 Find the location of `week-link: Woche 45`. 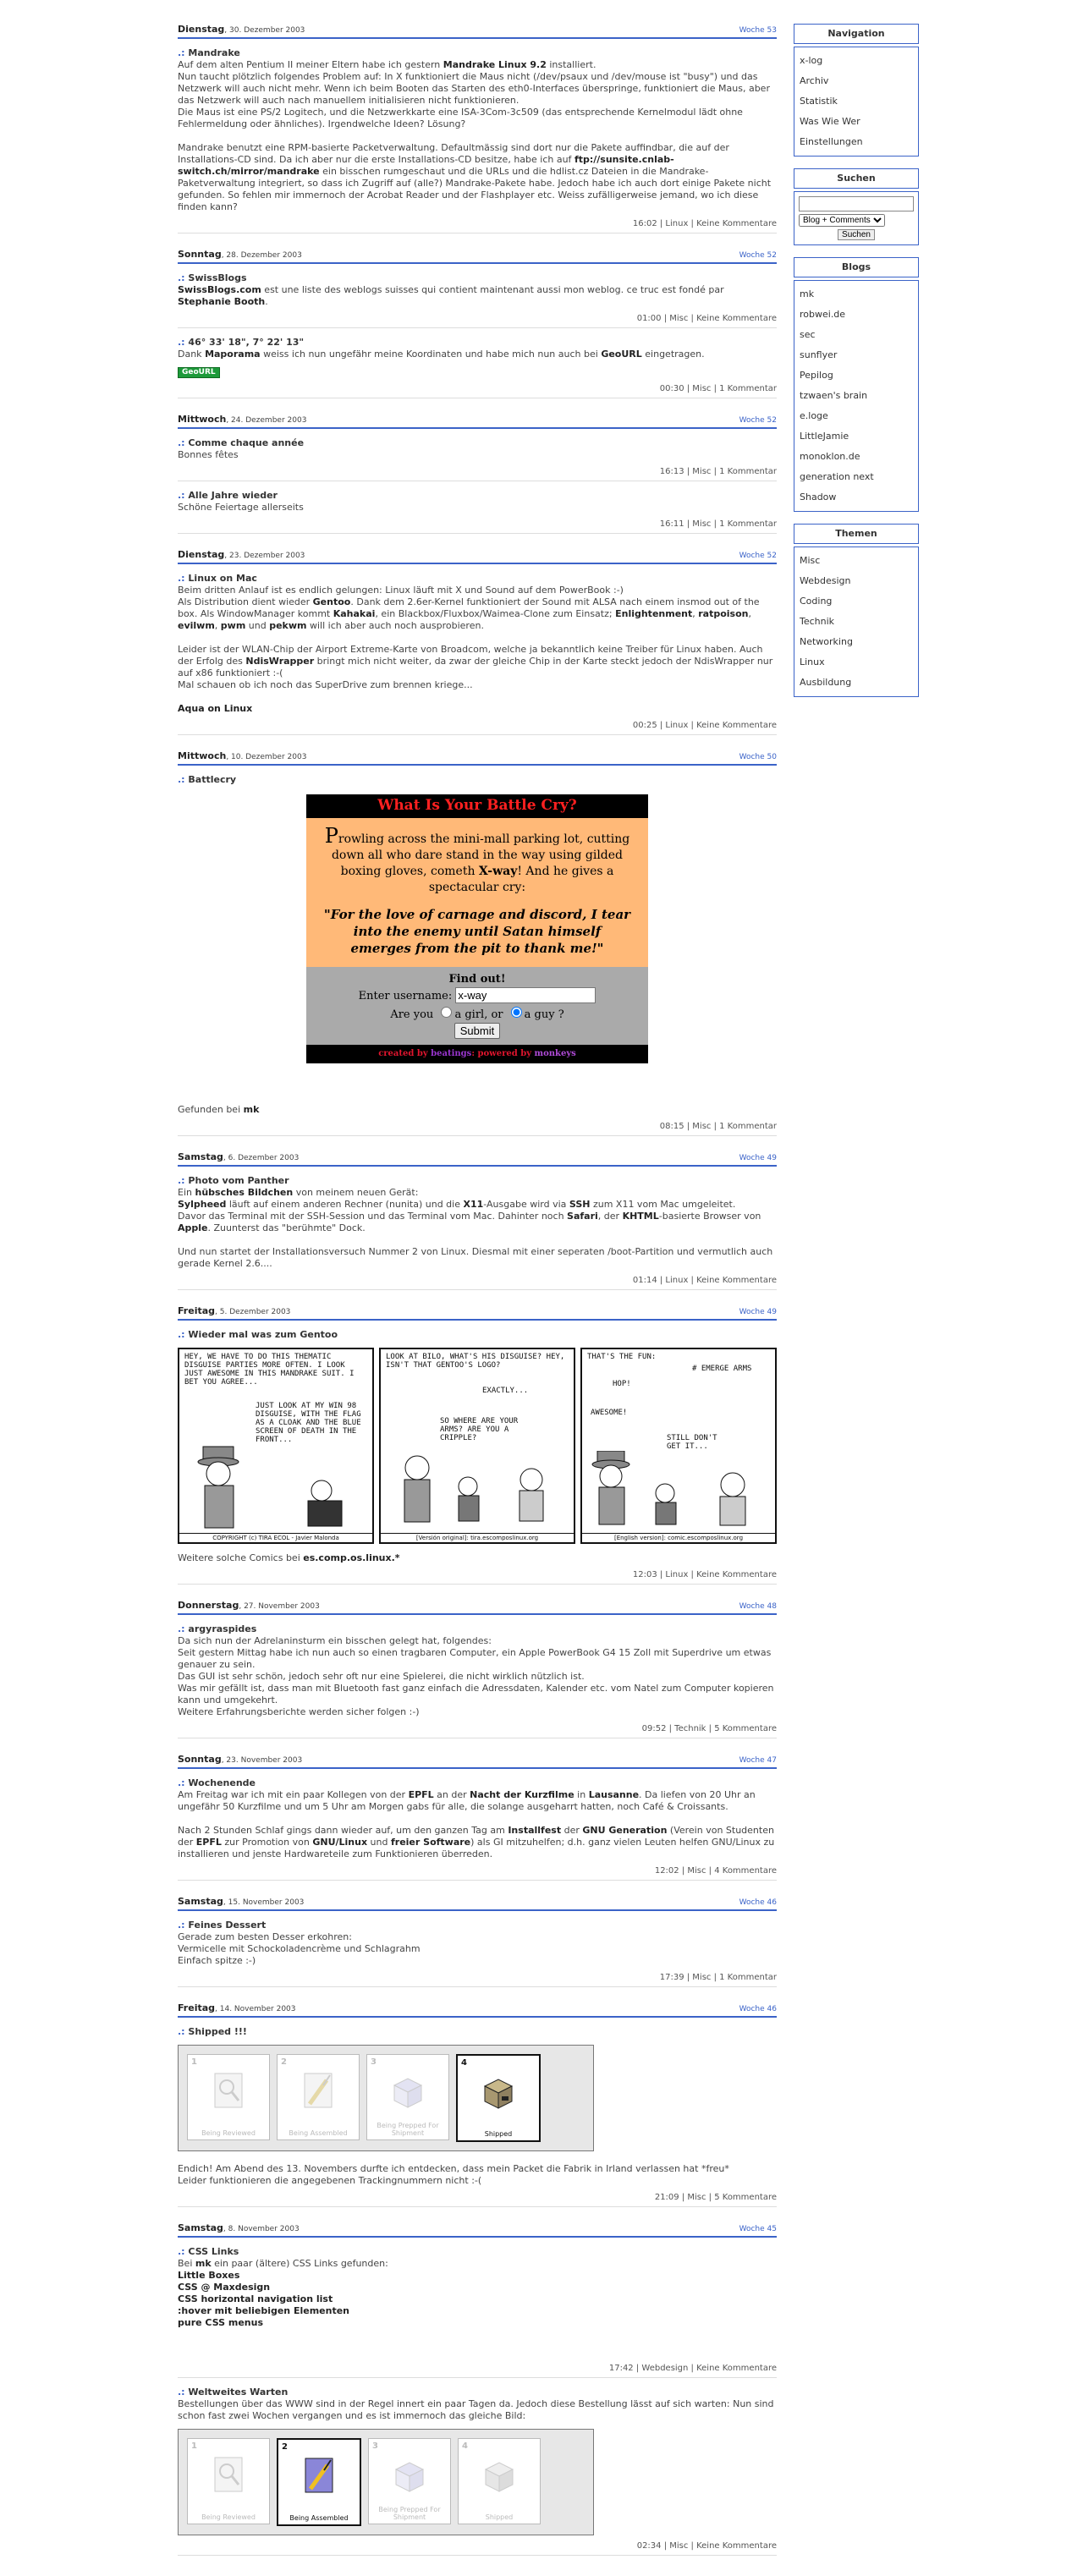

week-link: Woche 45 is located at coordinates (758, 2229).